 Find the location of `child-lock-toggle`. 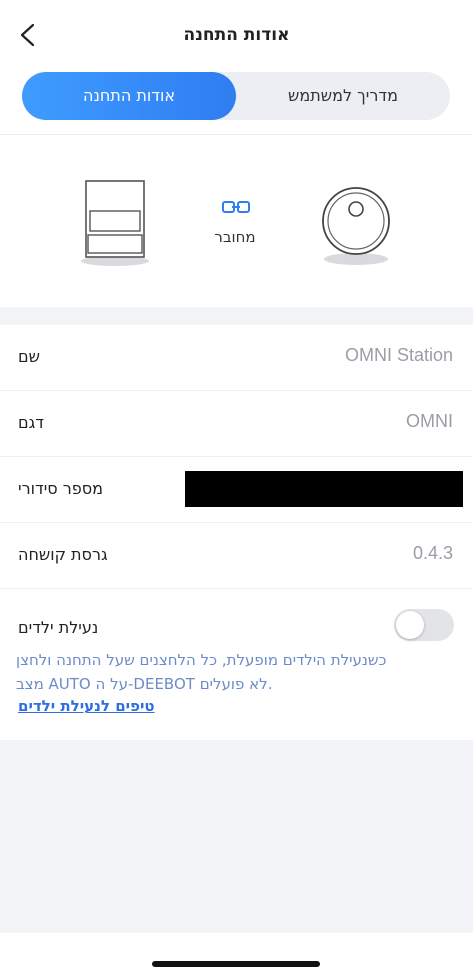

child-lock-toggle is located at coordinates (424, 625).